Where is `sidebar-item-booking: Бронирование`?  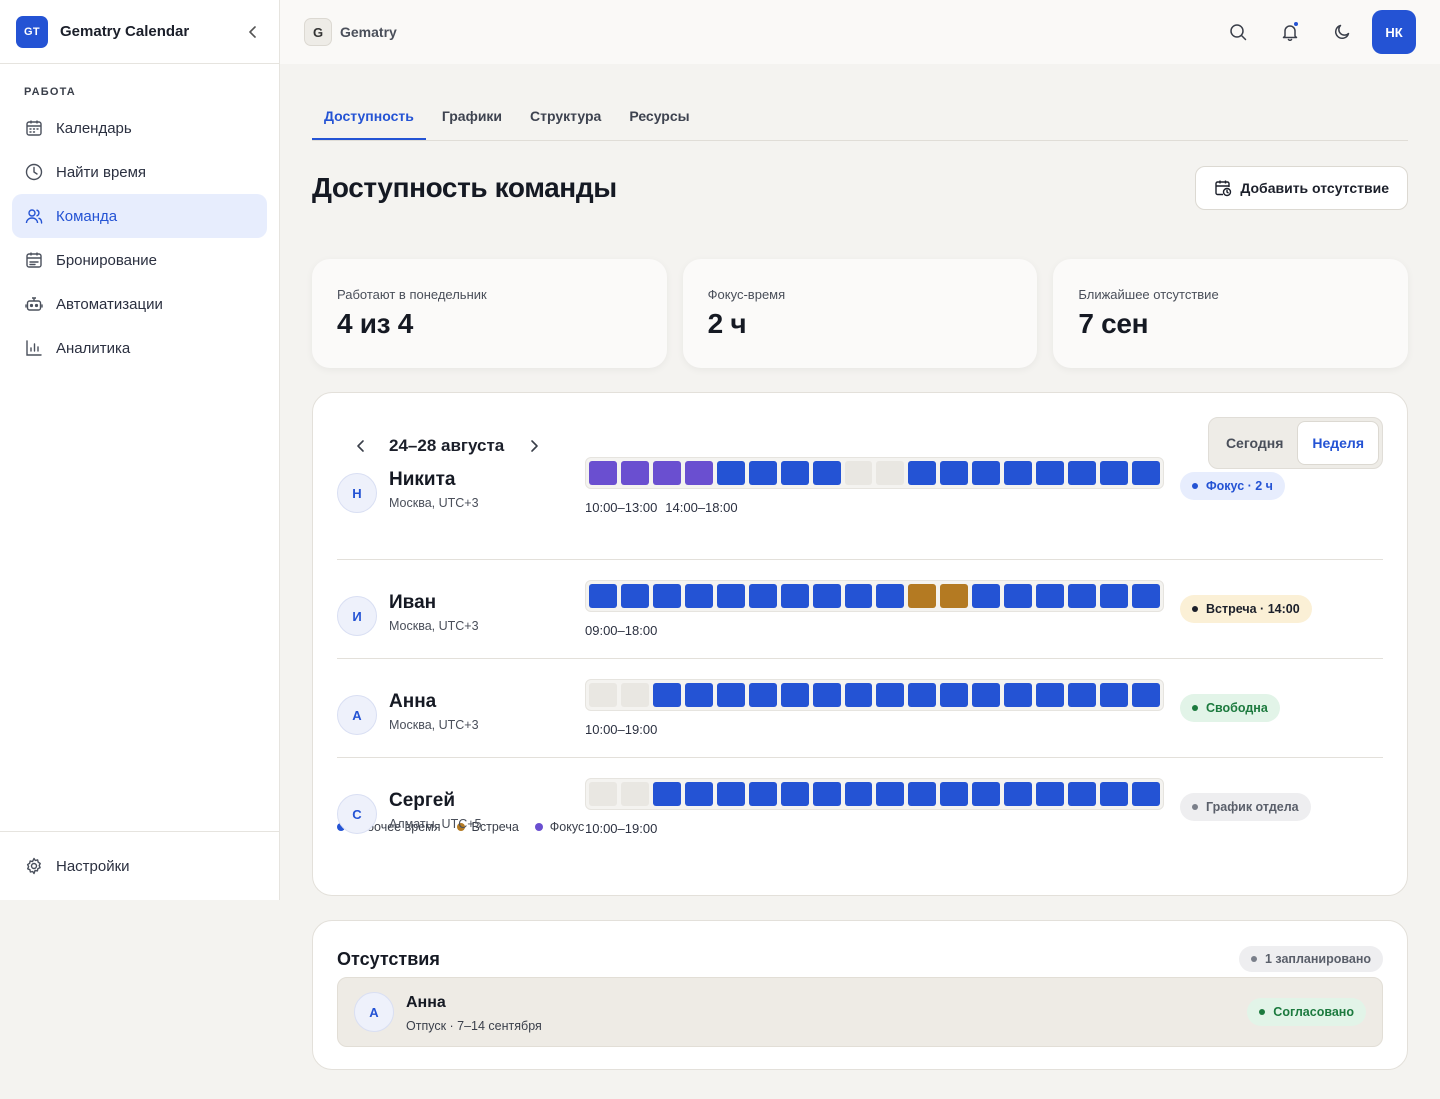
sidebar-item-booking: Бронирование is located at coordinates (139, 260).